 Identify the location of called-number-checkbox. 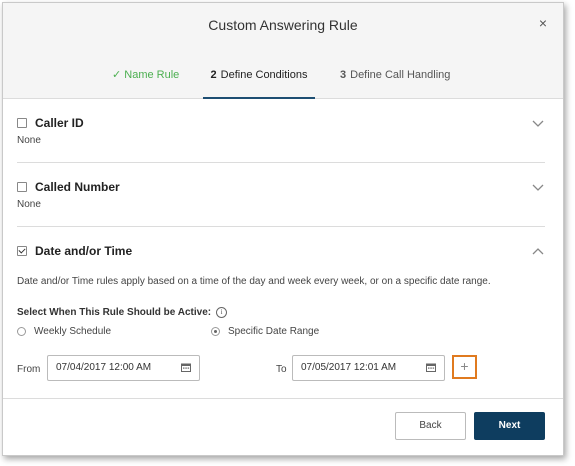
(22, 187).